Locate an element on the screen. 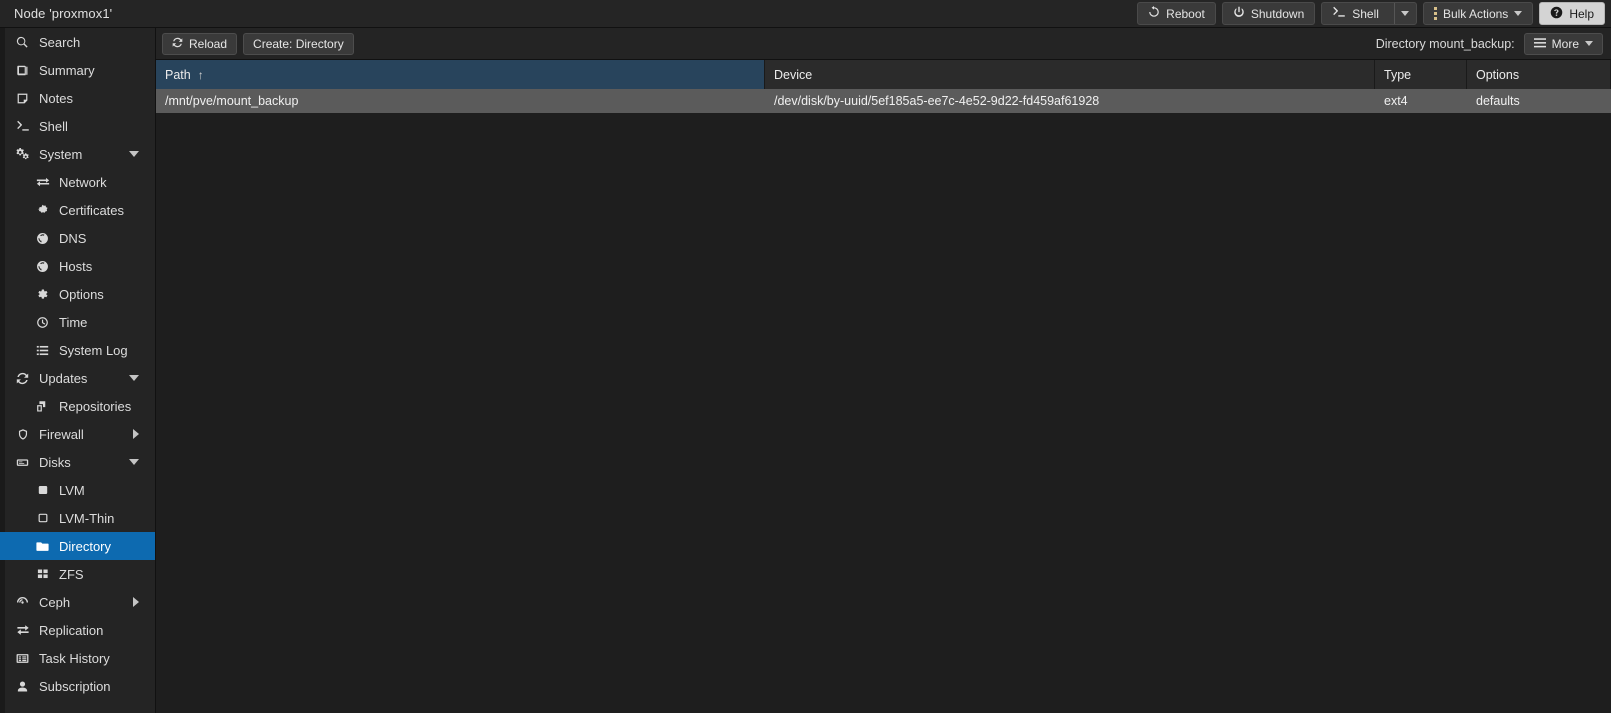 The width and height of the screenshot is (1611, 713). table-header-row: Path ↑ Device Type Options is located at coordinates (883, 74).